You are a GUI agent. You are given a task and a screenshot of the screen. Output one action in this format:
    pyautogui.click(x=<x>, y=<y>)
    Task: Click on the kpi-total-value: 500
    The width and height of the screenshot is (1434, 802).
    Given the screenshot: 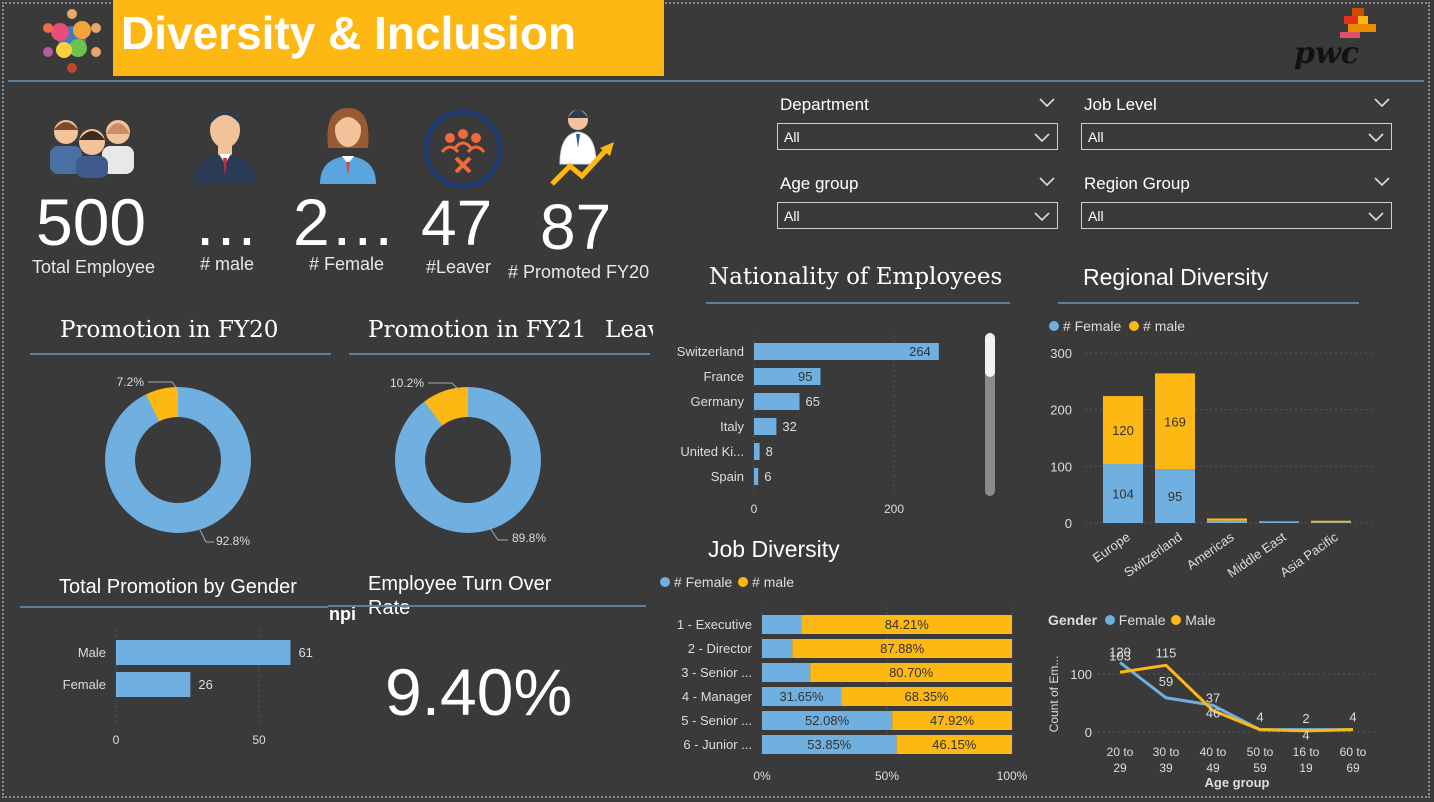 What is the action you would take?
    pyautogui.click(x=91, y=222)
    